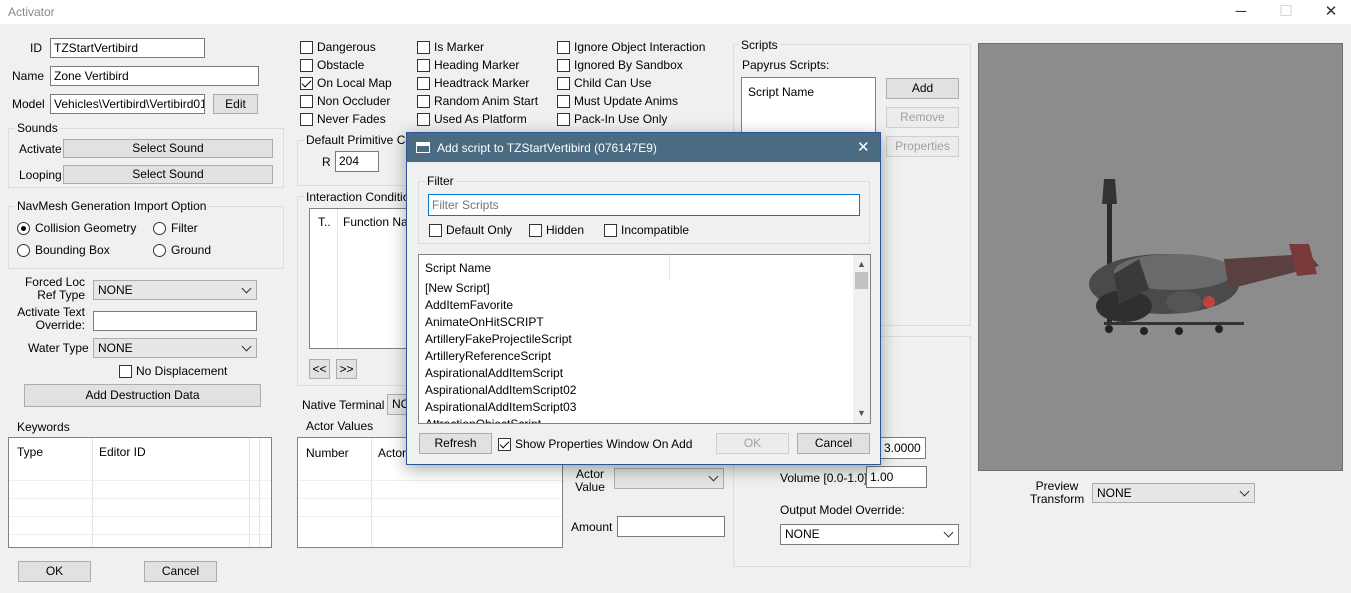 The width and height of the screenshot is (1351, 593). What do you see at coordinates (343, 405) in the screenshot?
I see `native-terminal-label: Native Terminal` at bounding box center [343, 405].